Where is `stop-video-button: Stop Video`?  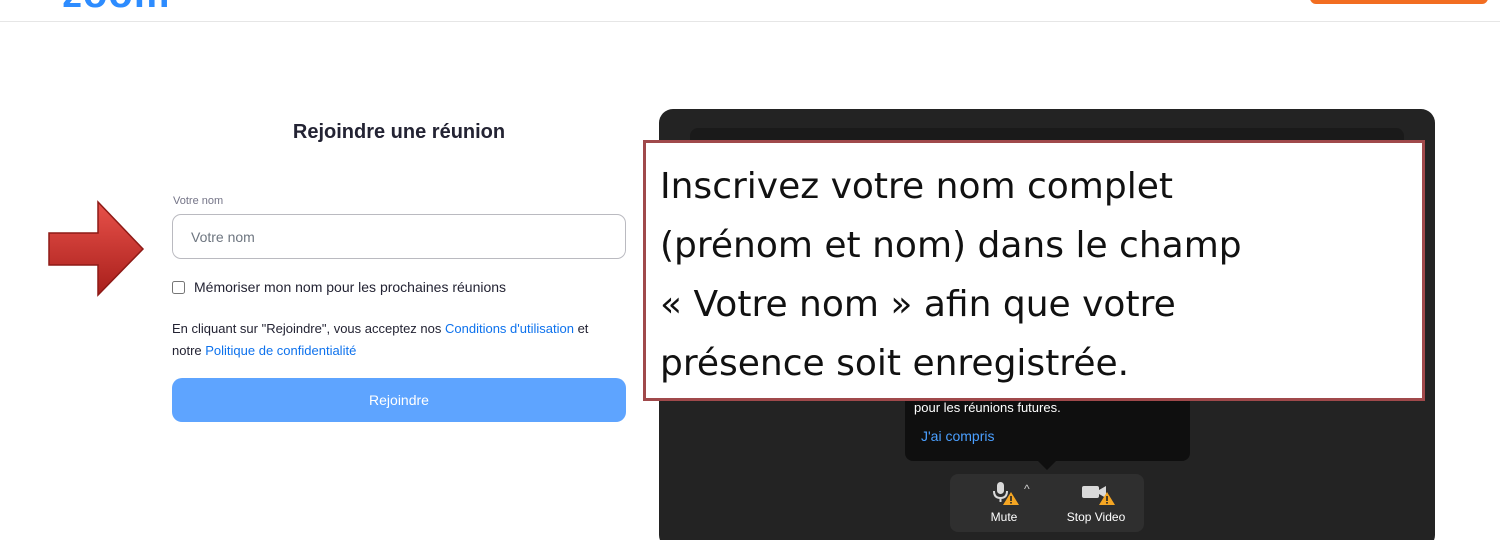
stop-video-button: Stop Video is located at coordinates (1096, 502).